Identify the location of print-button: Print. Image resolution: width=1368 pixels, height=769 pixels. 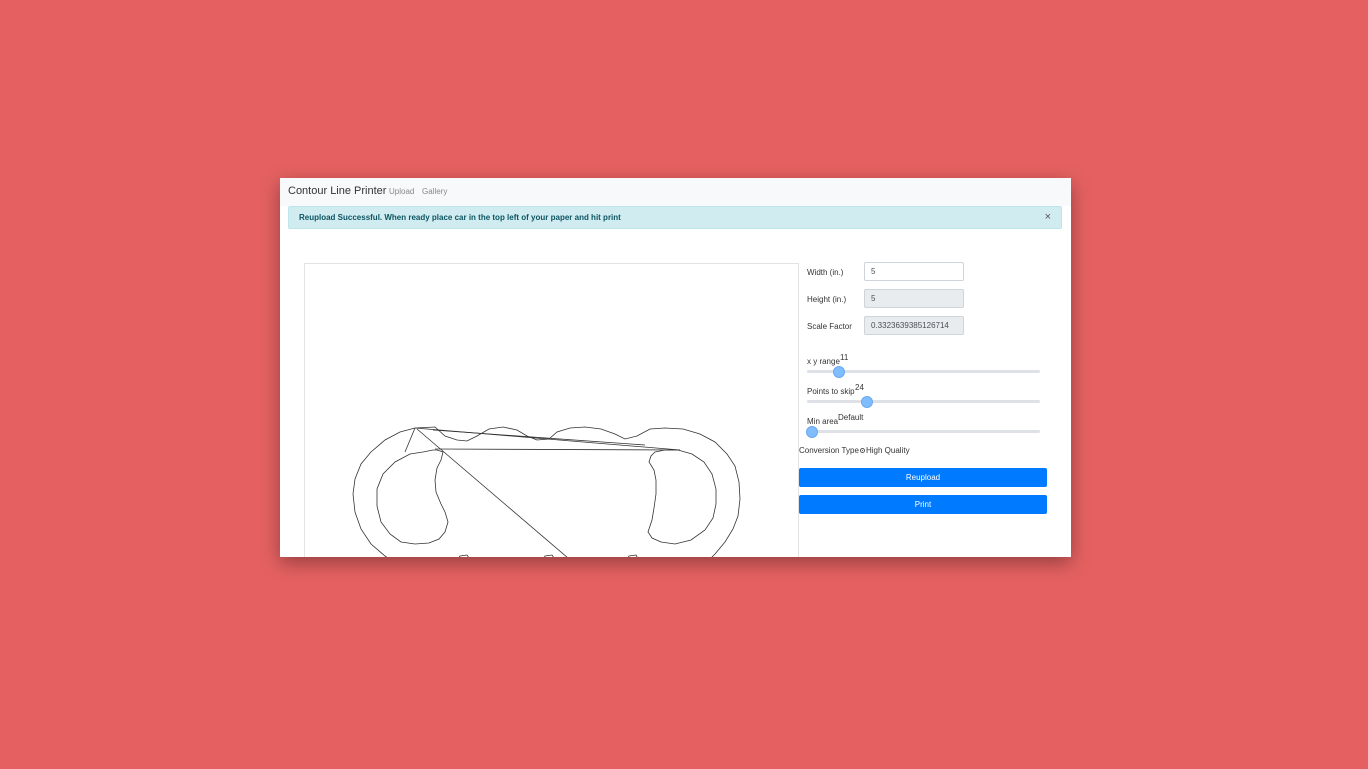
(923, 504).